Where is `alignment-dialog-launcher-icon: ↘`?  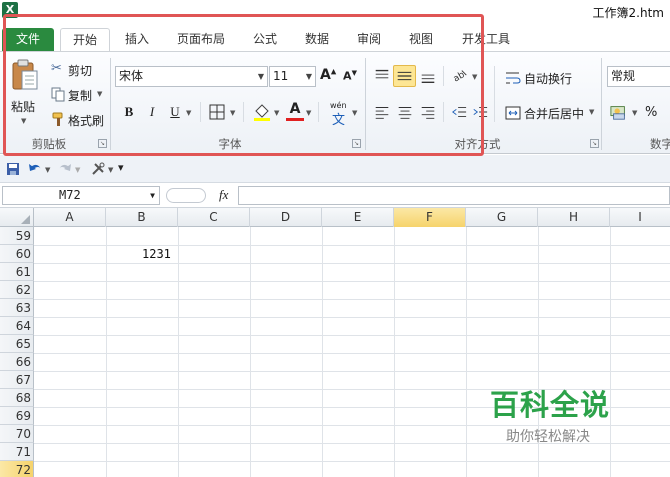
alignment-dialog-launcher-icon: ↘ is located at coordinates (594, 143).